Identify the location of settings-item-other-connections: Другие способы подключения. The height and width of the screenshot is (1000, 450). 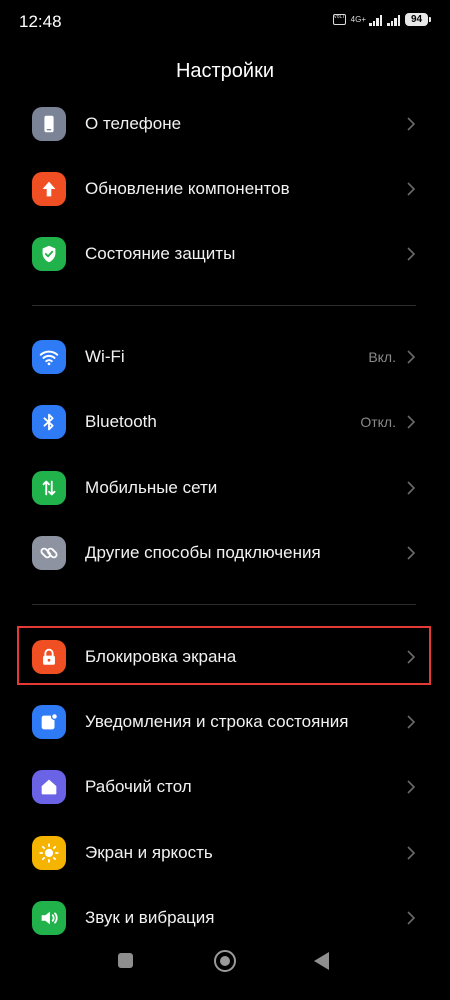
(225, 553).